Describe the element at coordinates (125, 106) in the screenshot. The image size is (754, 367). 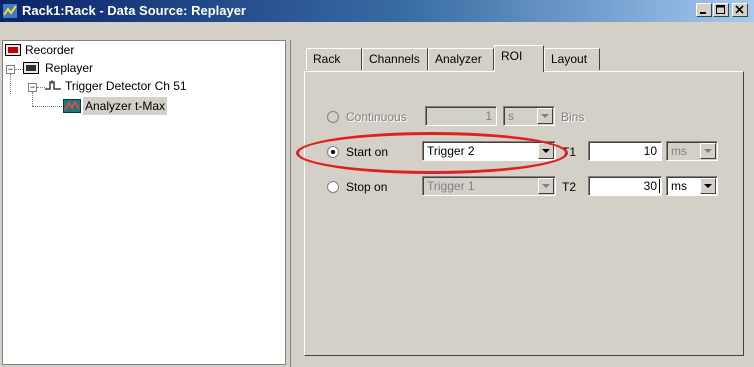
I see `tree-item-label: Analyzer t-Max` at that location.